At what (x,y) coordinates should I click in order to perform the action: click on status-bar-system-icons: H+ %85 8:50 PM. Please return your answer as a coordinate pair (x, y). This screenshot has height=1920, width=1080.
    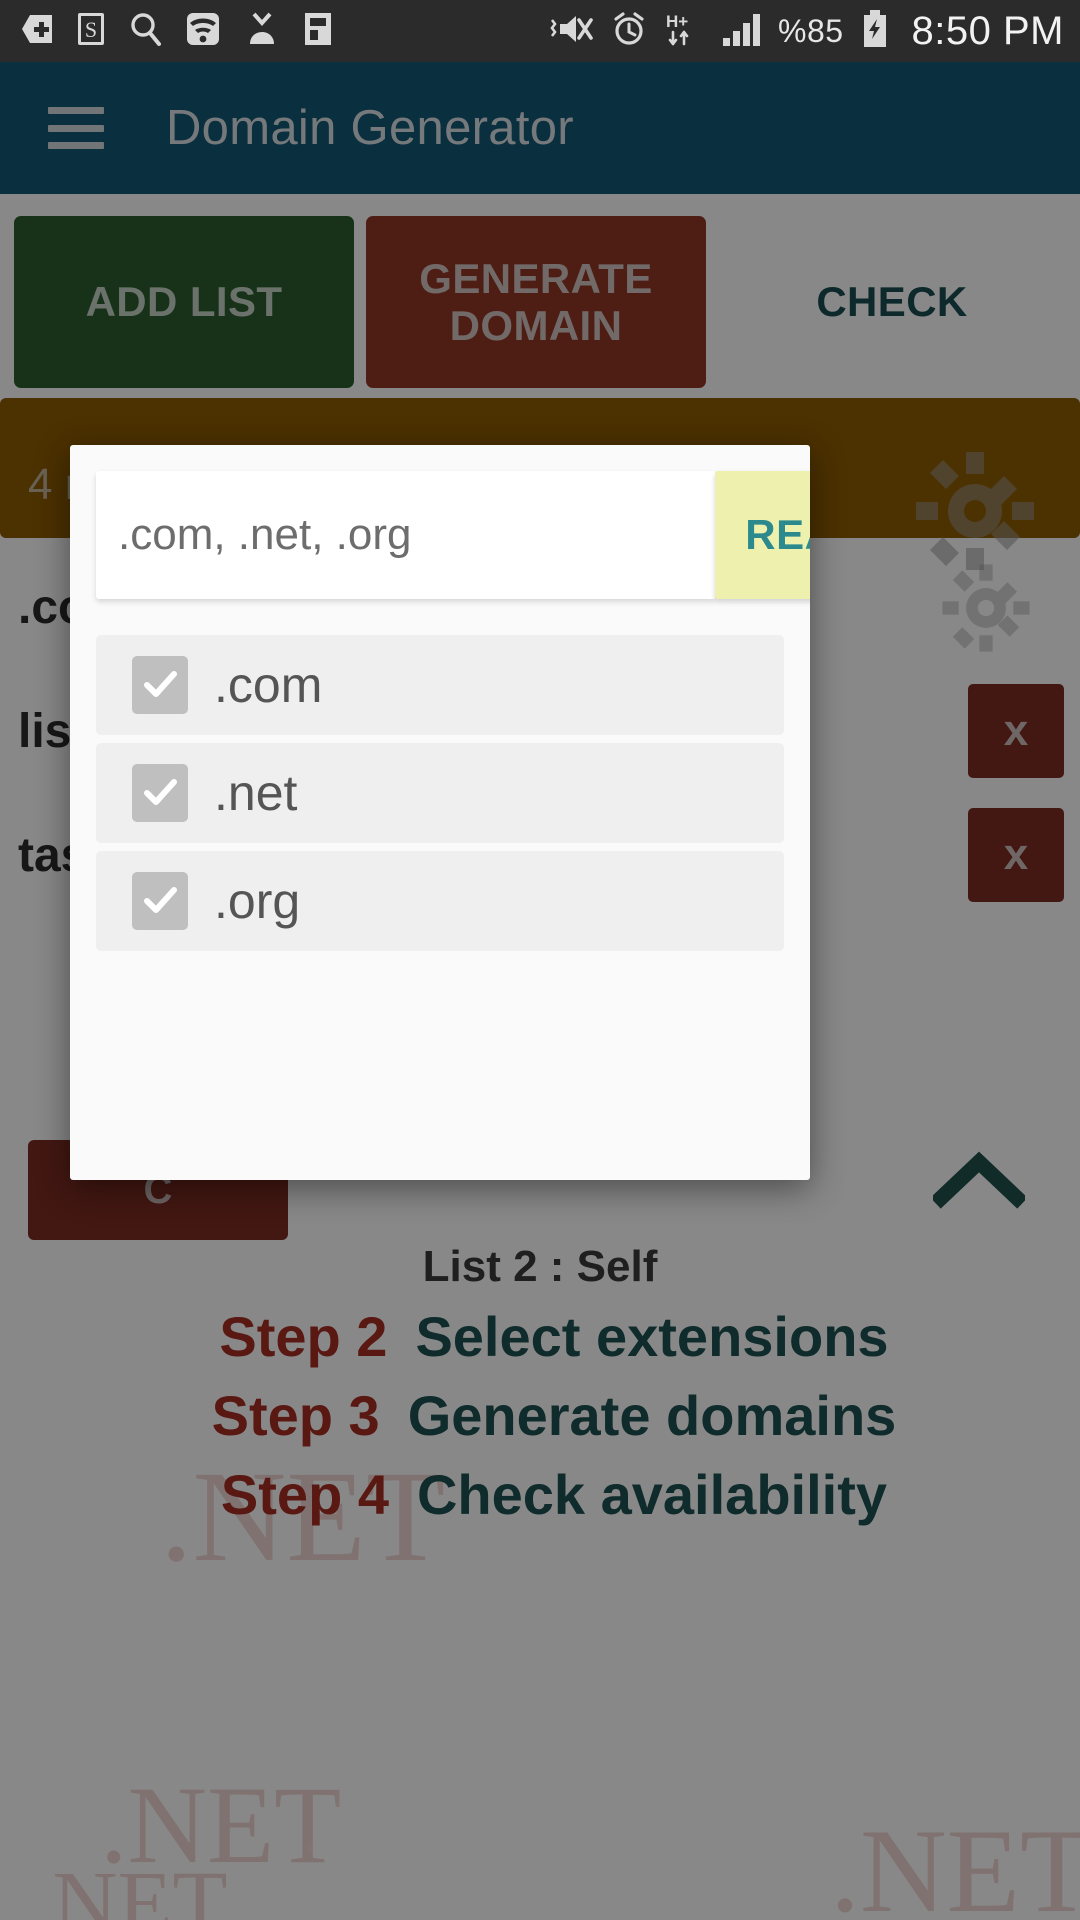
    Looking at the image, I should click on (806, 31).